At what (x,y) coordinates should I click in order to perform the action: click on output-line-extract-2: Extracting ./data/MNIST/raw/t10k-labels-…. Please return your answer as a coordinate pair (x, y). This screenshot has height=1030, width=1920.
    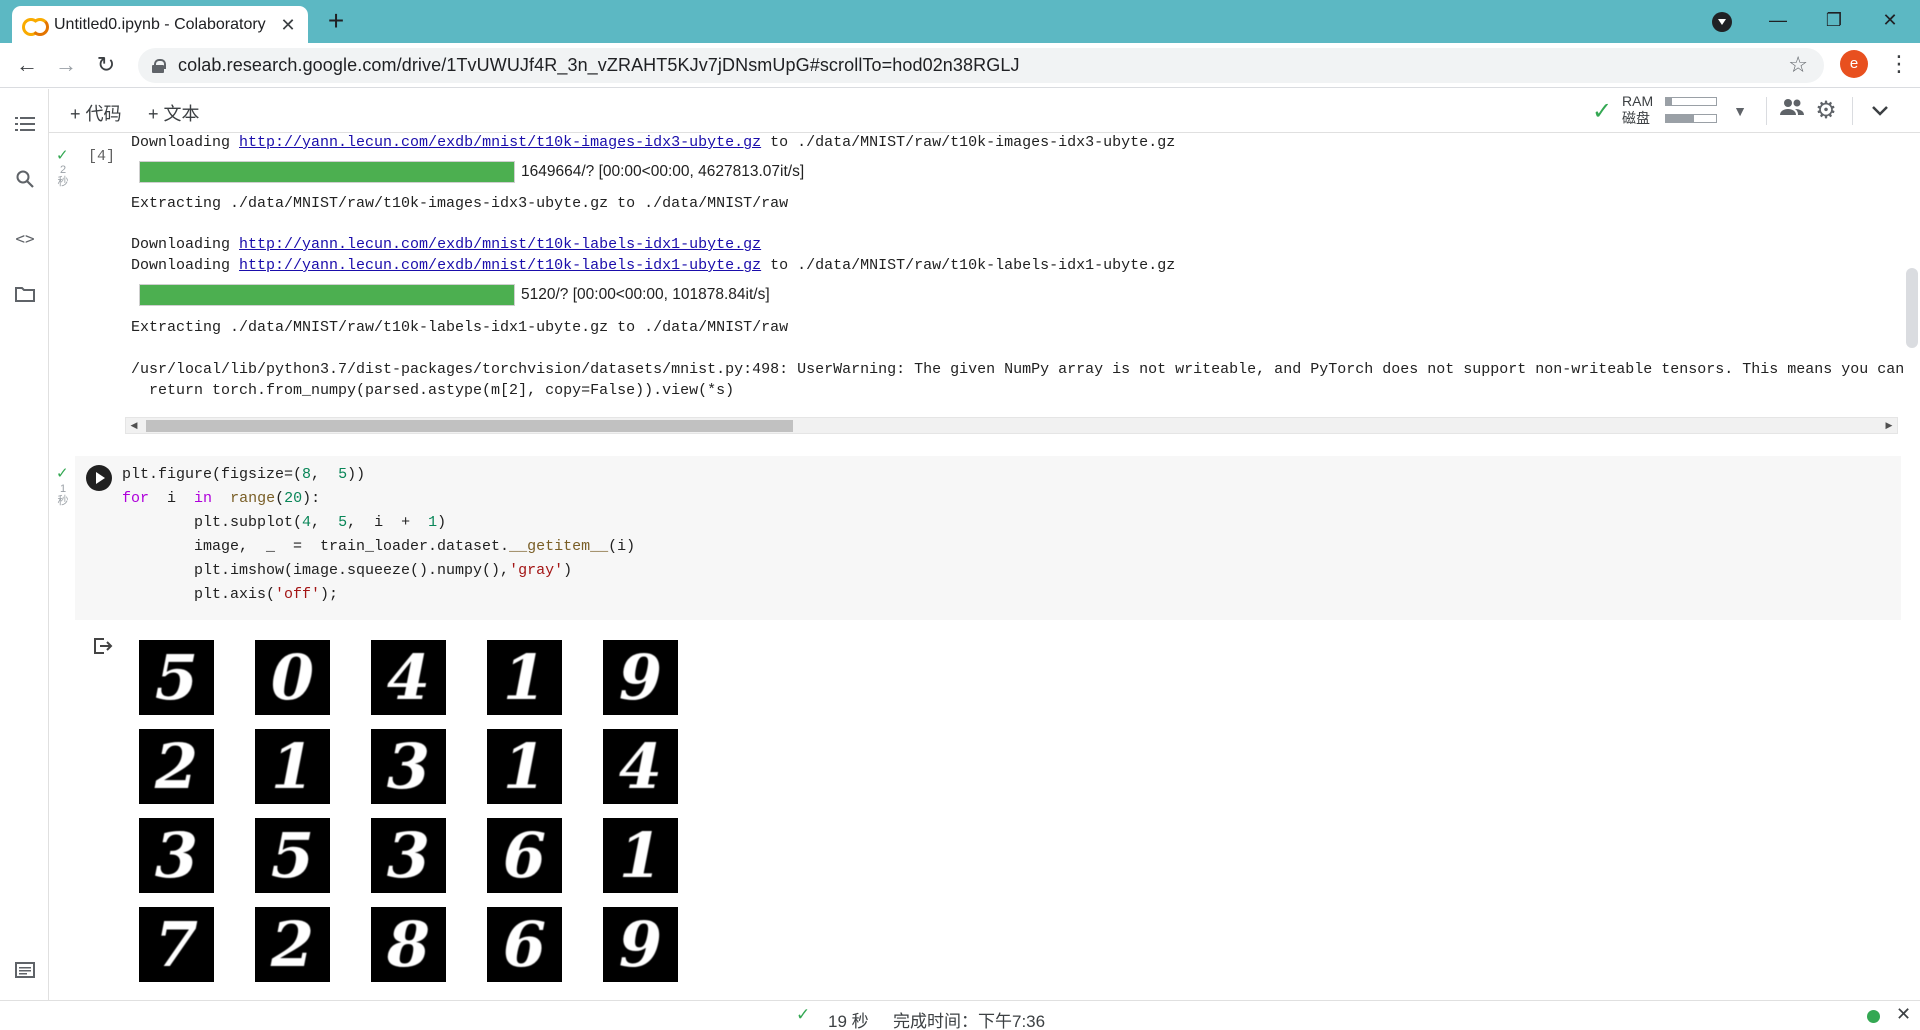
    Looking at the image, I should click on (460, 327).